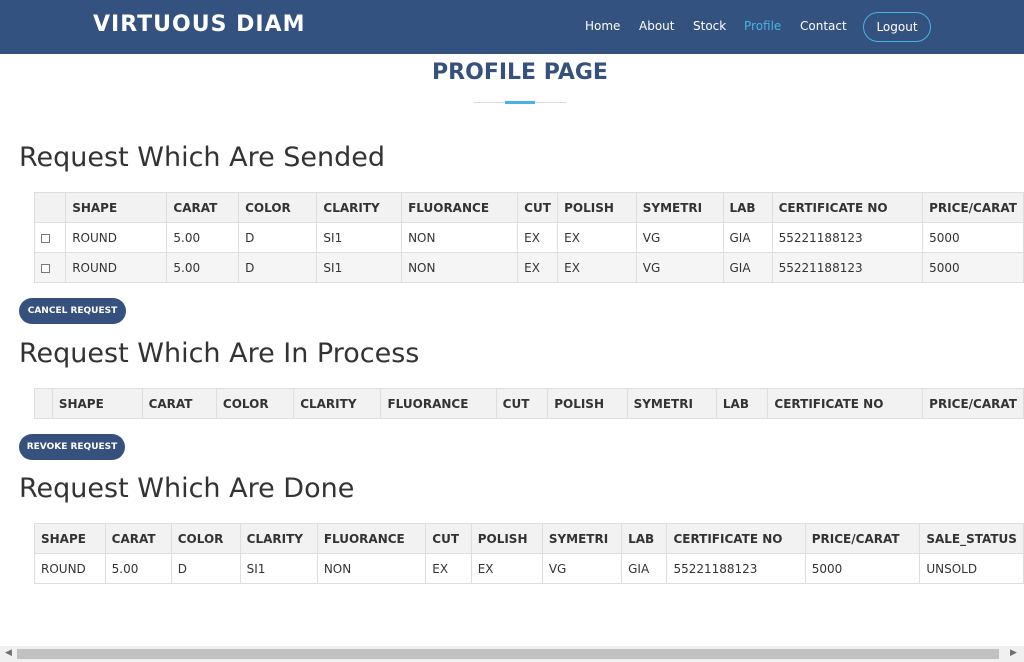  Describe the element at coordinates (219, 353) in the screenshot. I see `process-section-heading: Request Which Are In Process` at that location.